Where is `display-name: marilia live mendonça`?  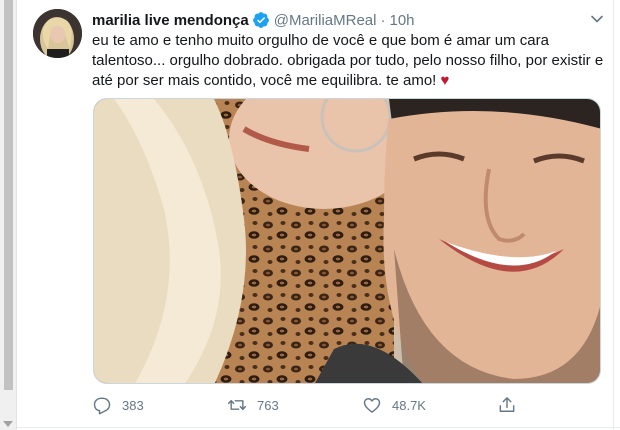
display-name: marilia live mendonça is located at coordinates (170, 20).